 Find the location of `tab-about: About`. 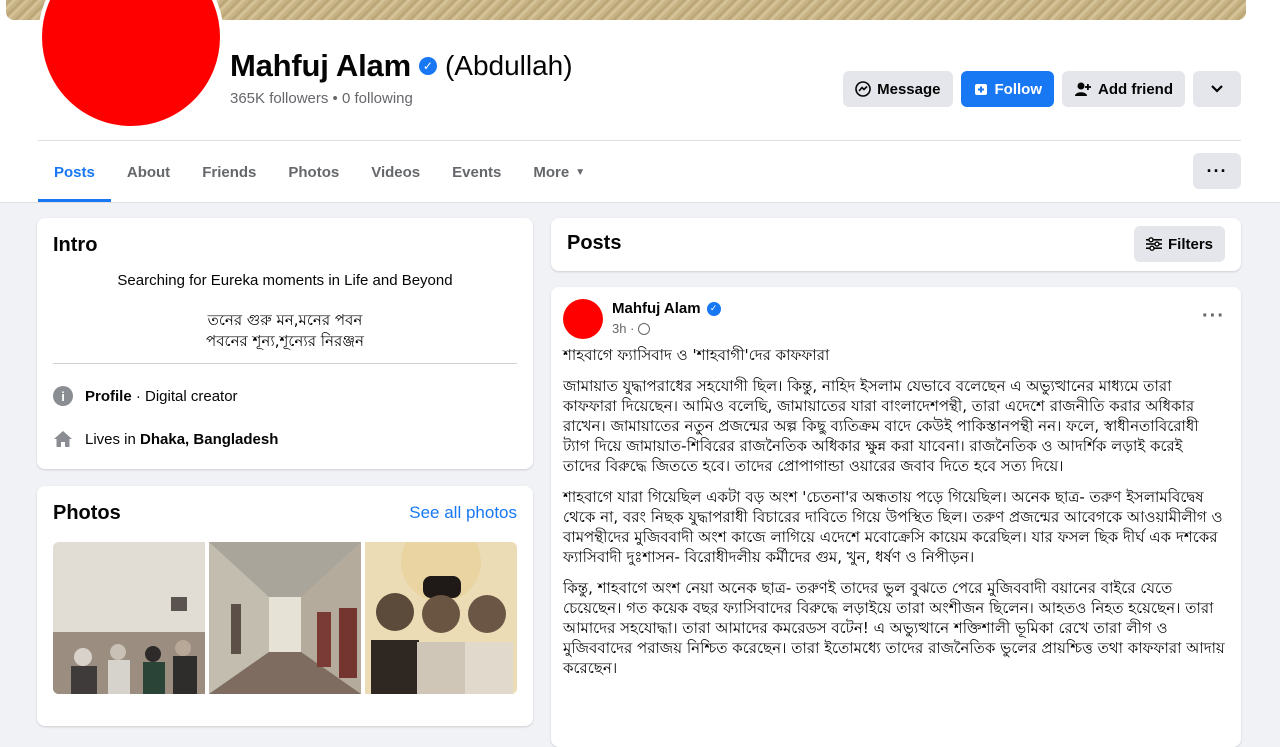

tab-about: About is located at coordinates (148, 172).